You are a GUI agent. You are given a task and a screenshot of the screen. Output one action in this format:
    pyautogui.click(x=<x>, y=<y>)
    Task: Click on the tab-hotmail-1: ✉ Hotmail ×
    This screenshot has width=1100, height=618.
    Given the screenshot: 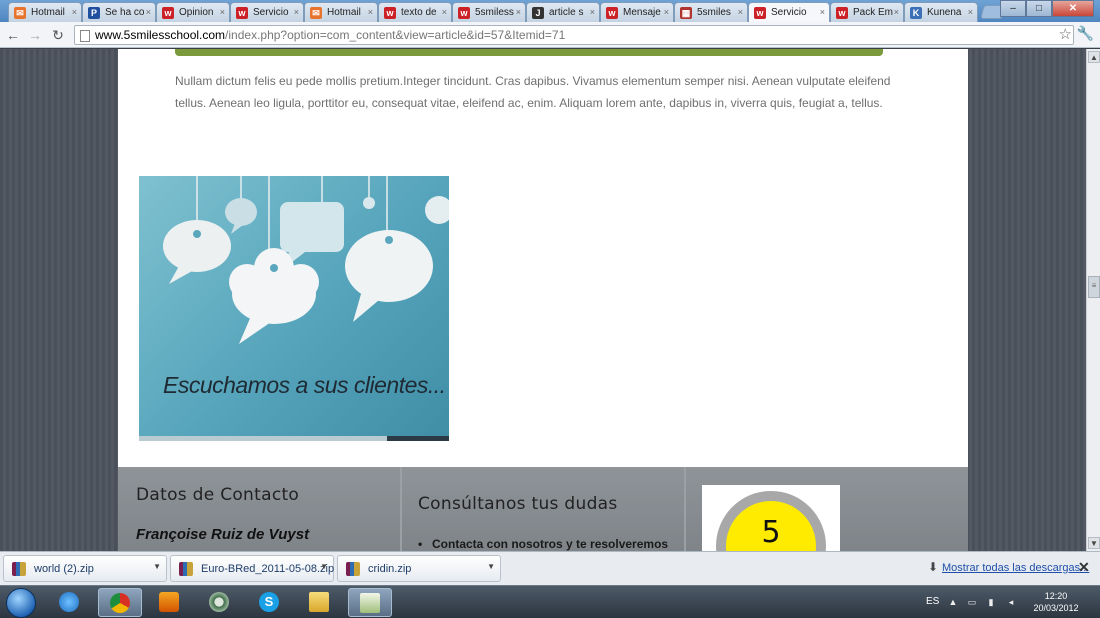 What is the action you would take?
    pyautogui.click(x=45, y=12)
    